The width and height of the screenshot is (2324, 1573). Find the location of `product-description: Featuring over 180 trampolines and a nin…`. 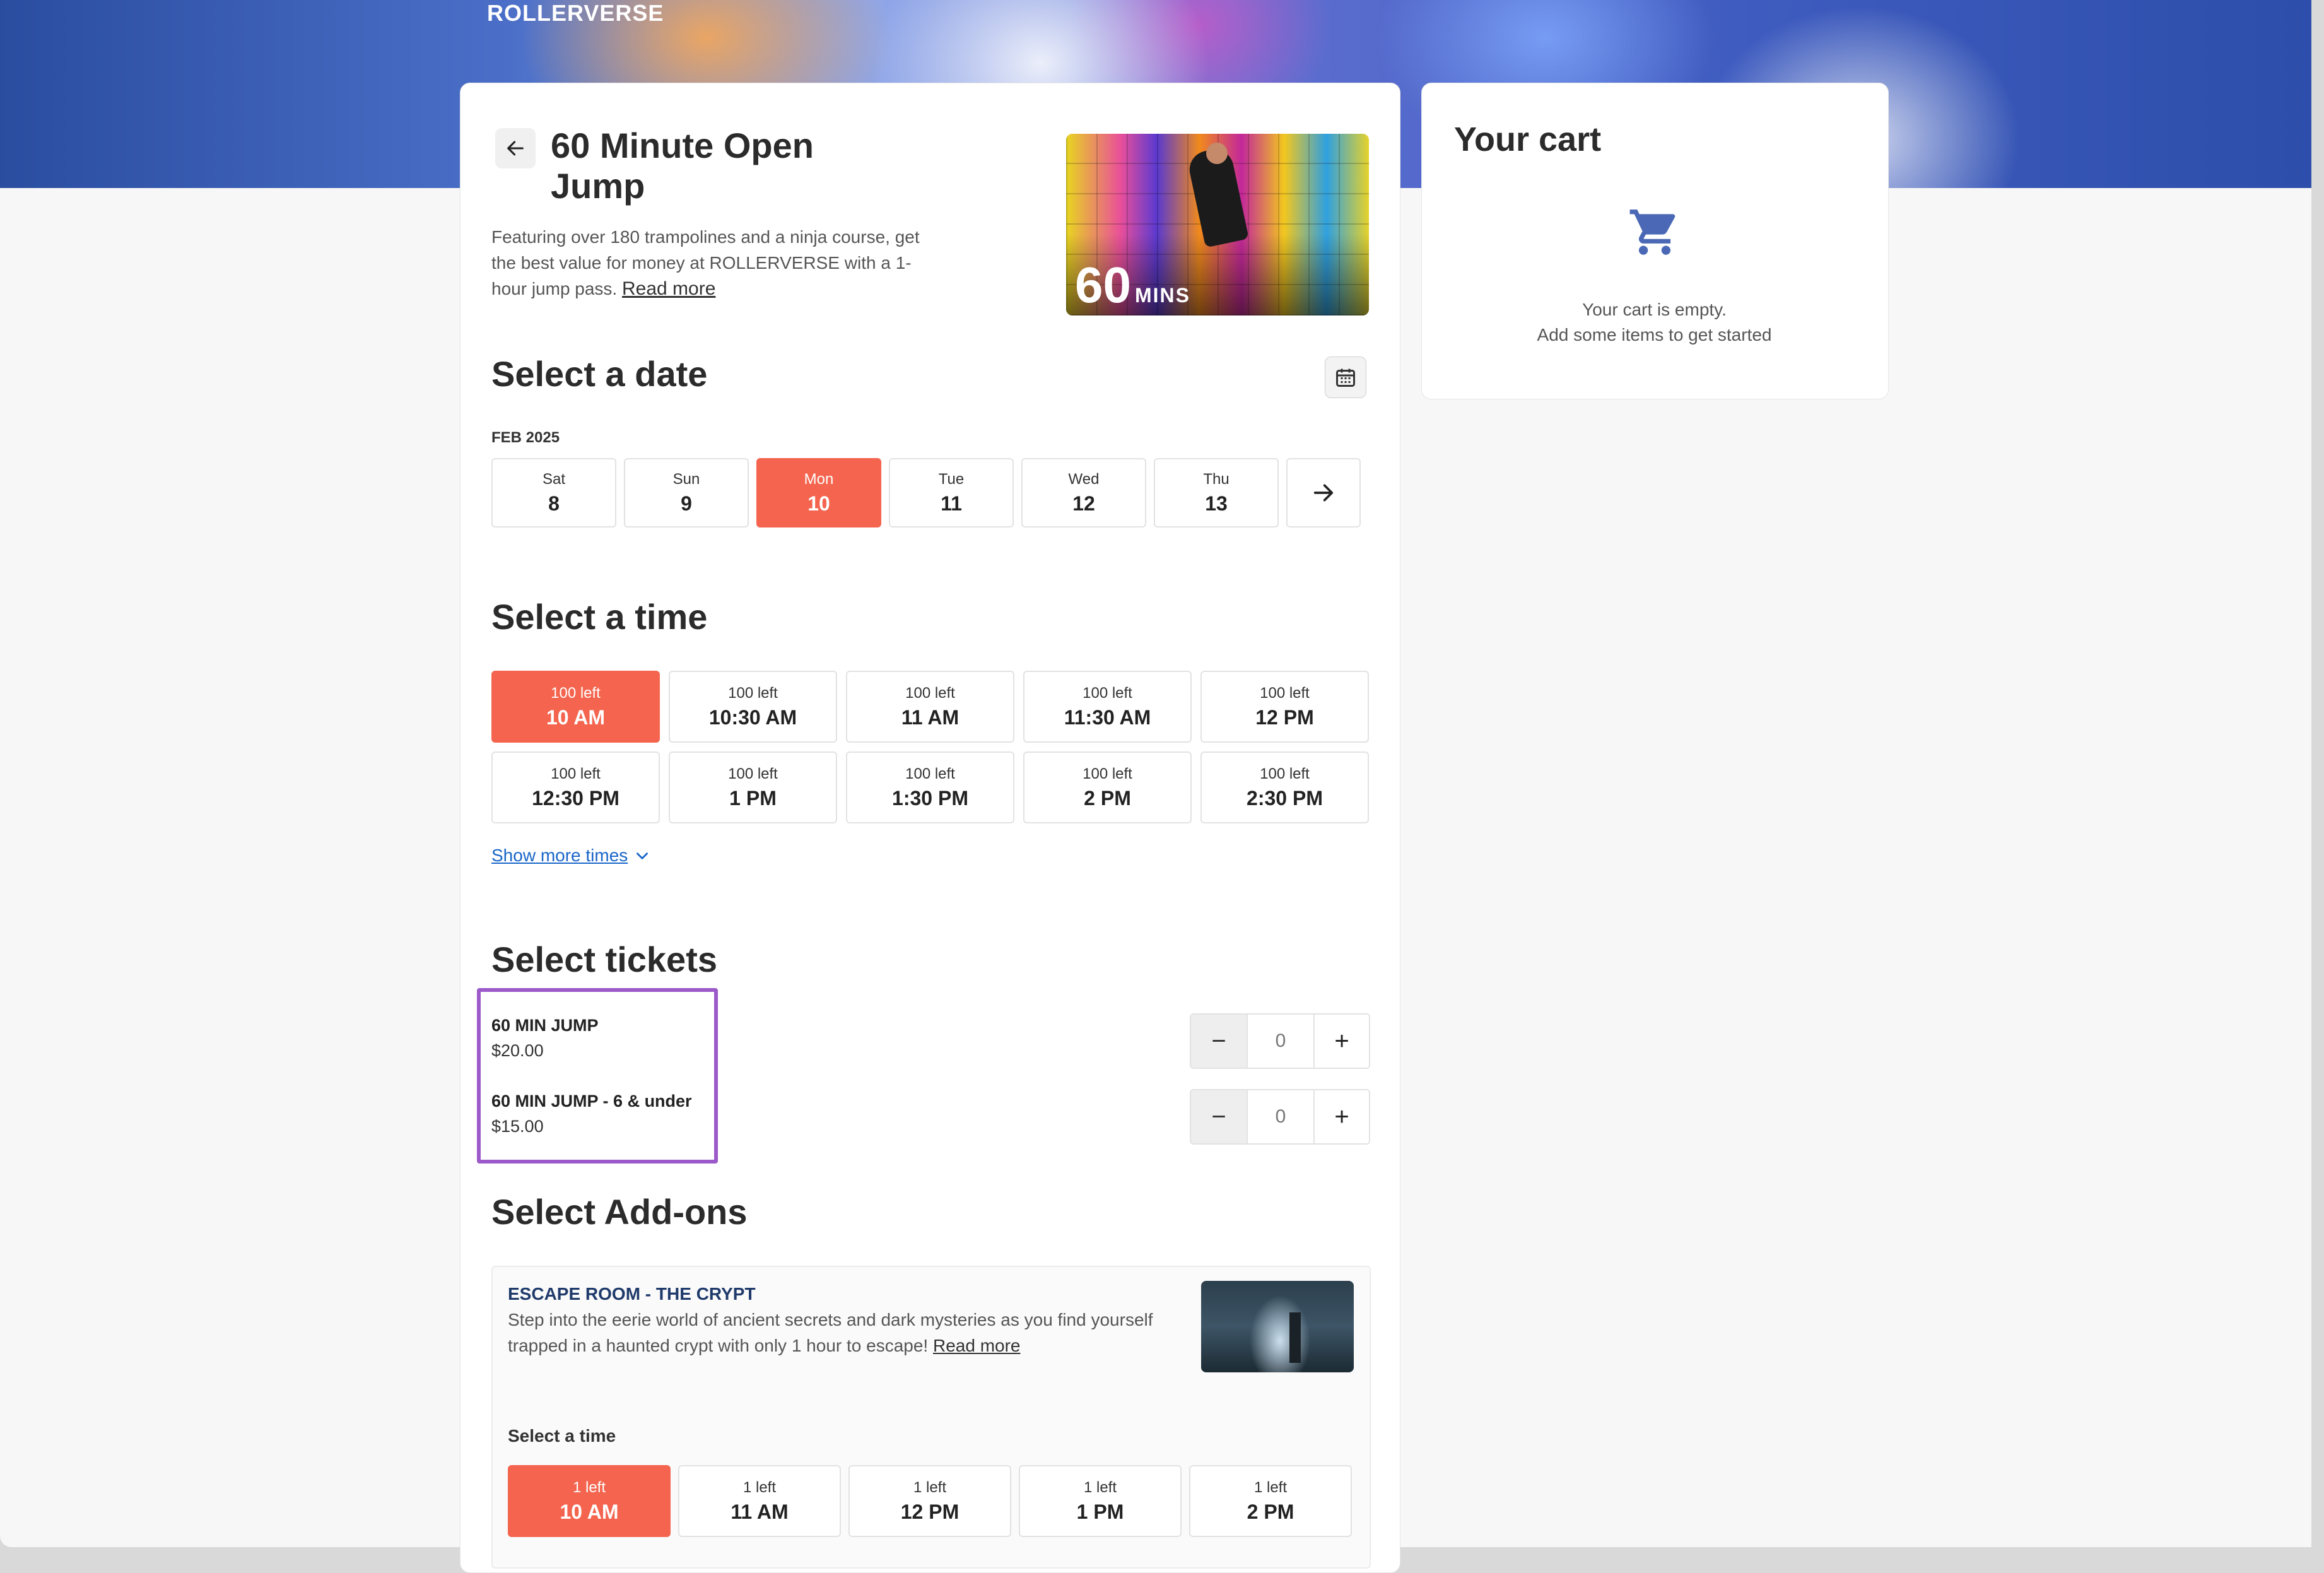

product-description: Featuring over 180 trampolines and a nin… is located at coordinates (712, 263).